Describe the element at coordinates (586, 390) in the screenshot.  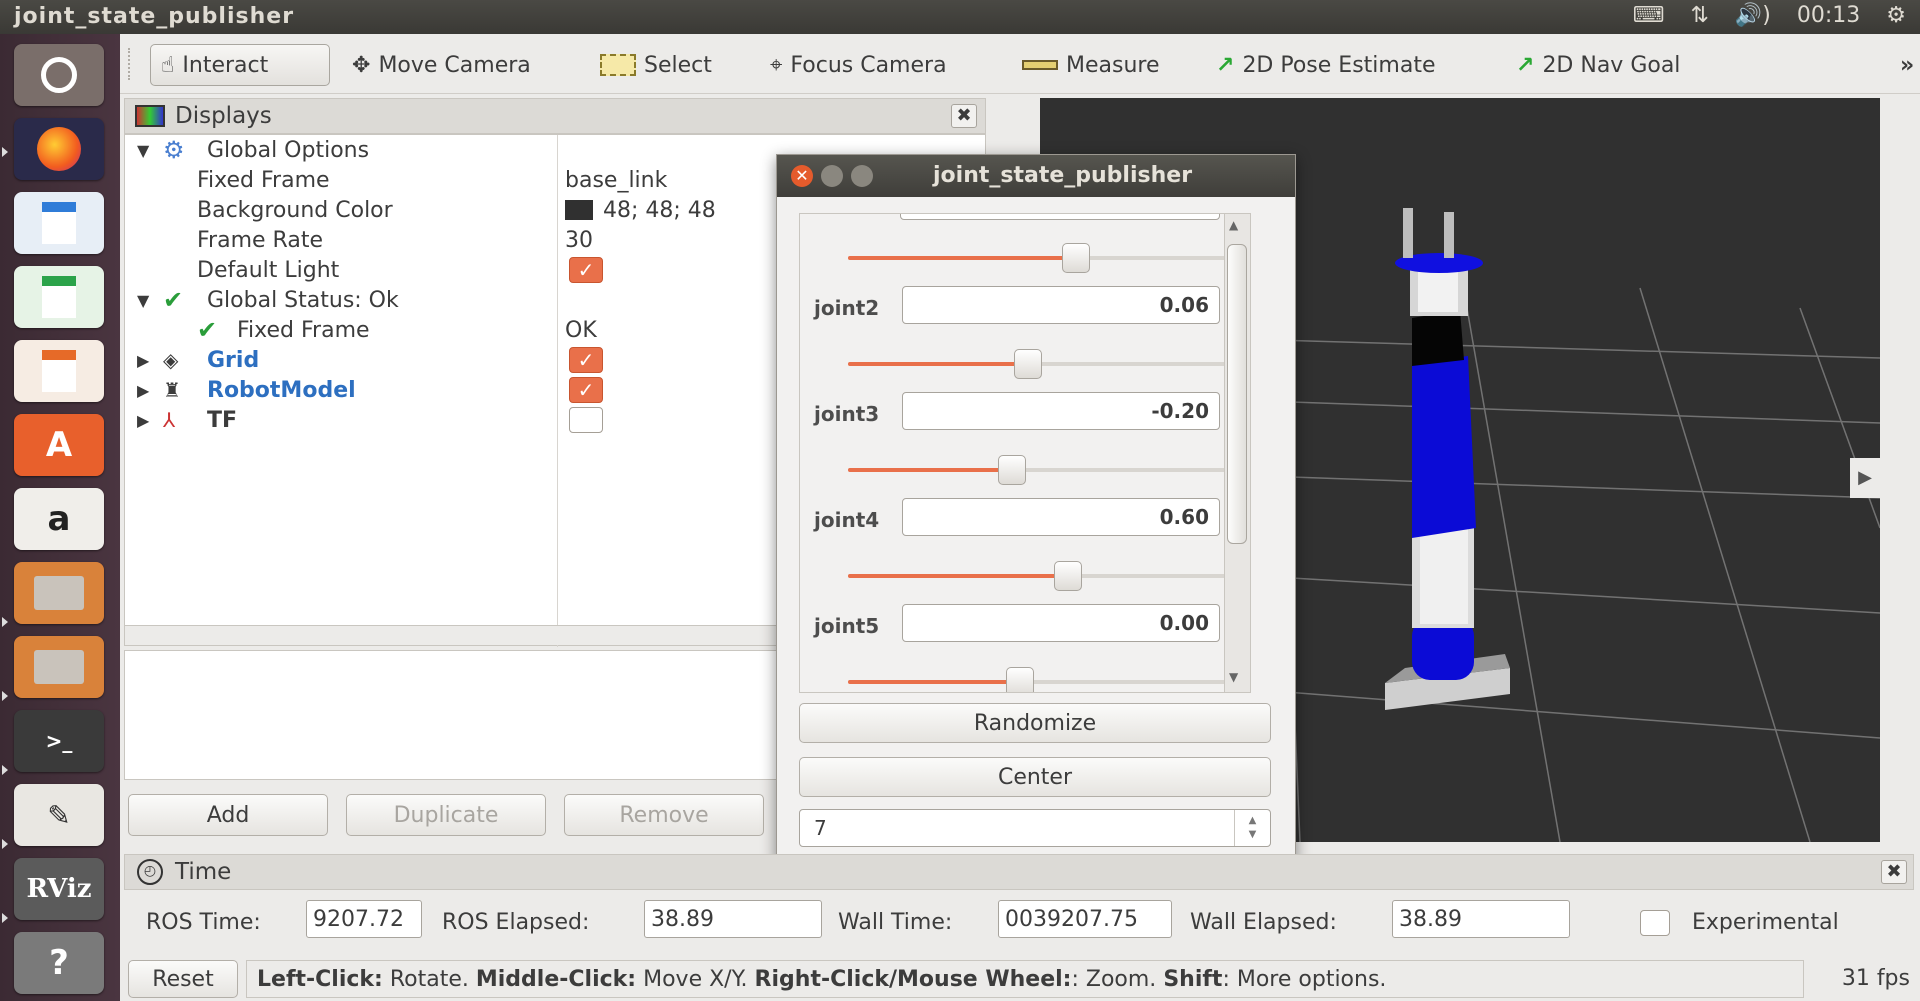
I see `robotmodel-checkbox: ✓` at that location.